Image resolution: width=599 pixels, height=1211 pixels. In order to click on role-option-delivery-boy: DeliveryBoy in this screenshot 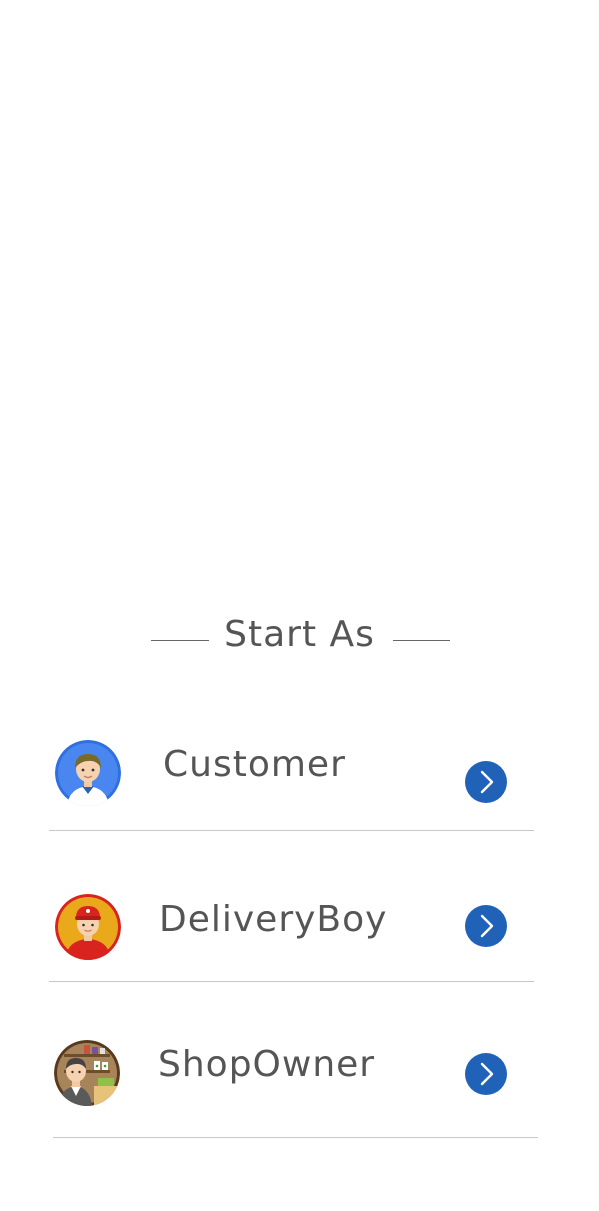, I will do `click(291, 932)`.